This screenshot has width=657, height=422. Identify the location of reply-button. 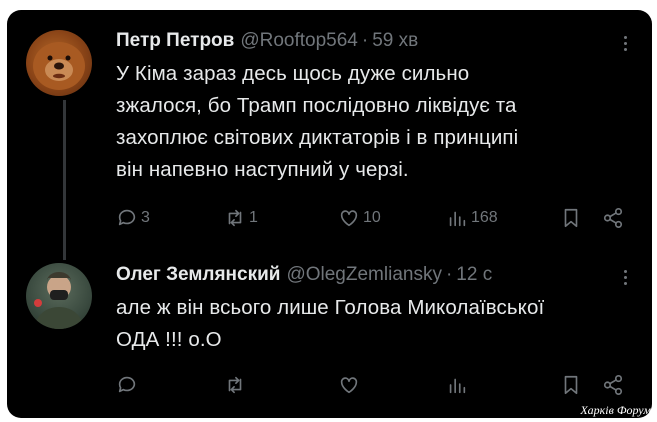
(128, 385).